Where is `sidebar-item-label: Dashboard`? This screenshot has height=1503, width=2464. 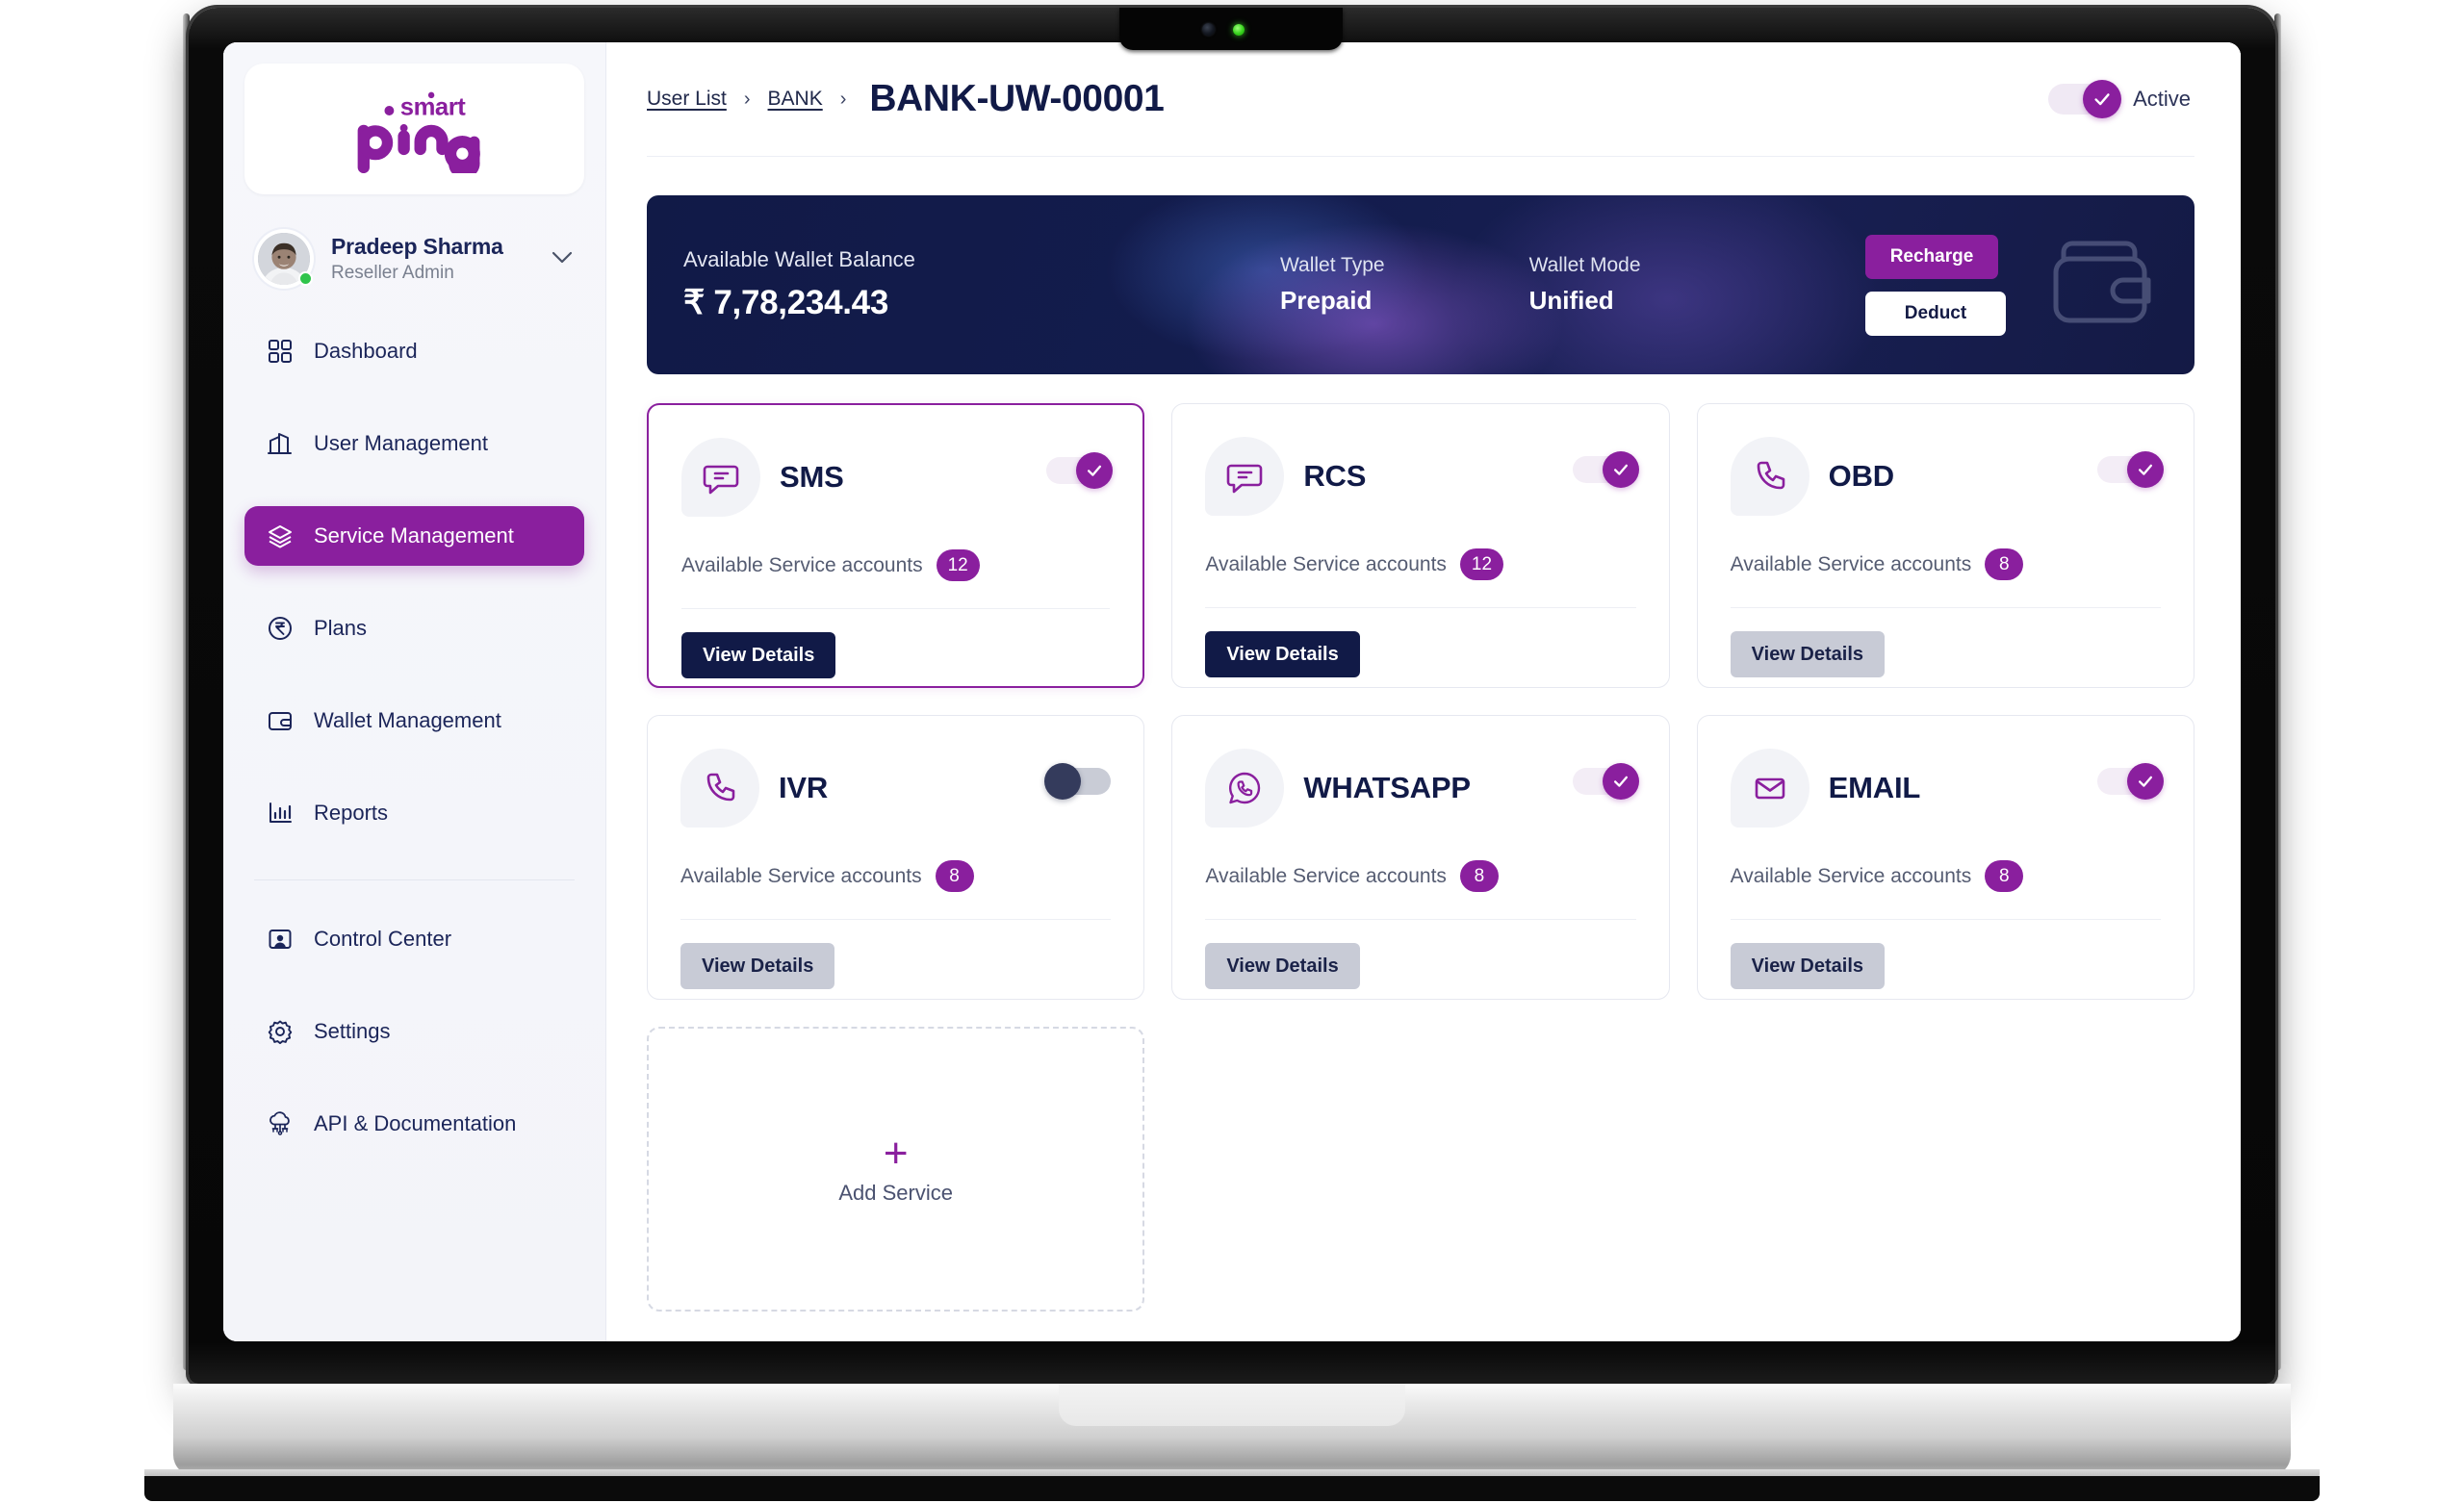
sidebar-item-label: Dashboard is located at coordinates (366, 351).